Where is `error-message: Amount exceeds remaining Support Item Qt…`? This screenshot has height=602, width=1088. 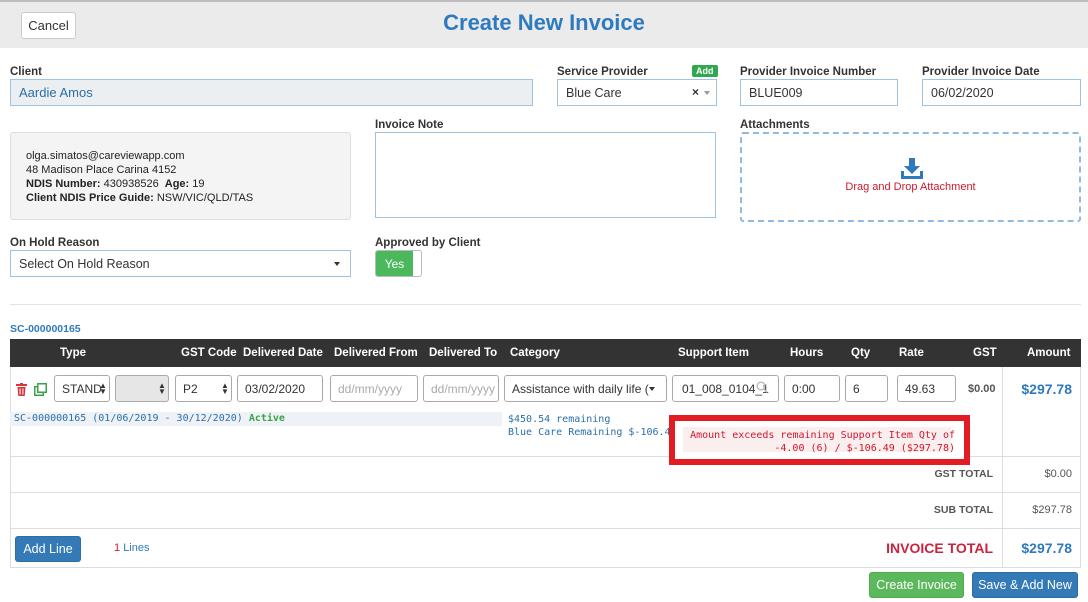
error-message: Amount exceeds remaining Support Item Qt… is located at coordinates (822, 442).